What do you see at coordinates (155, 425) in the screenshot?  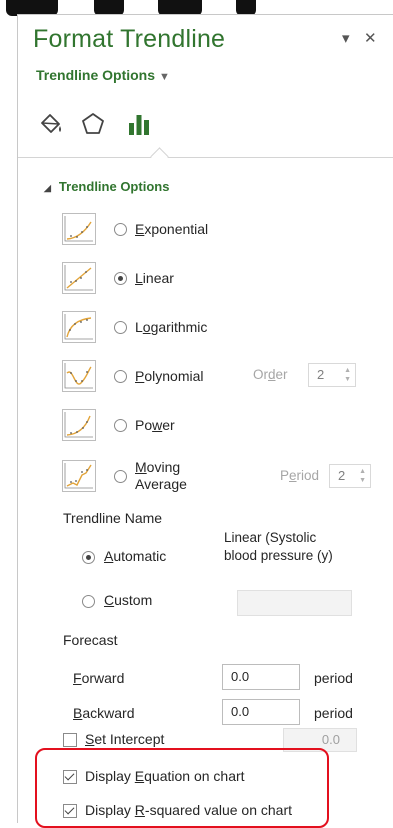 I see `label-power: Power` at bounding box center [155, 425].